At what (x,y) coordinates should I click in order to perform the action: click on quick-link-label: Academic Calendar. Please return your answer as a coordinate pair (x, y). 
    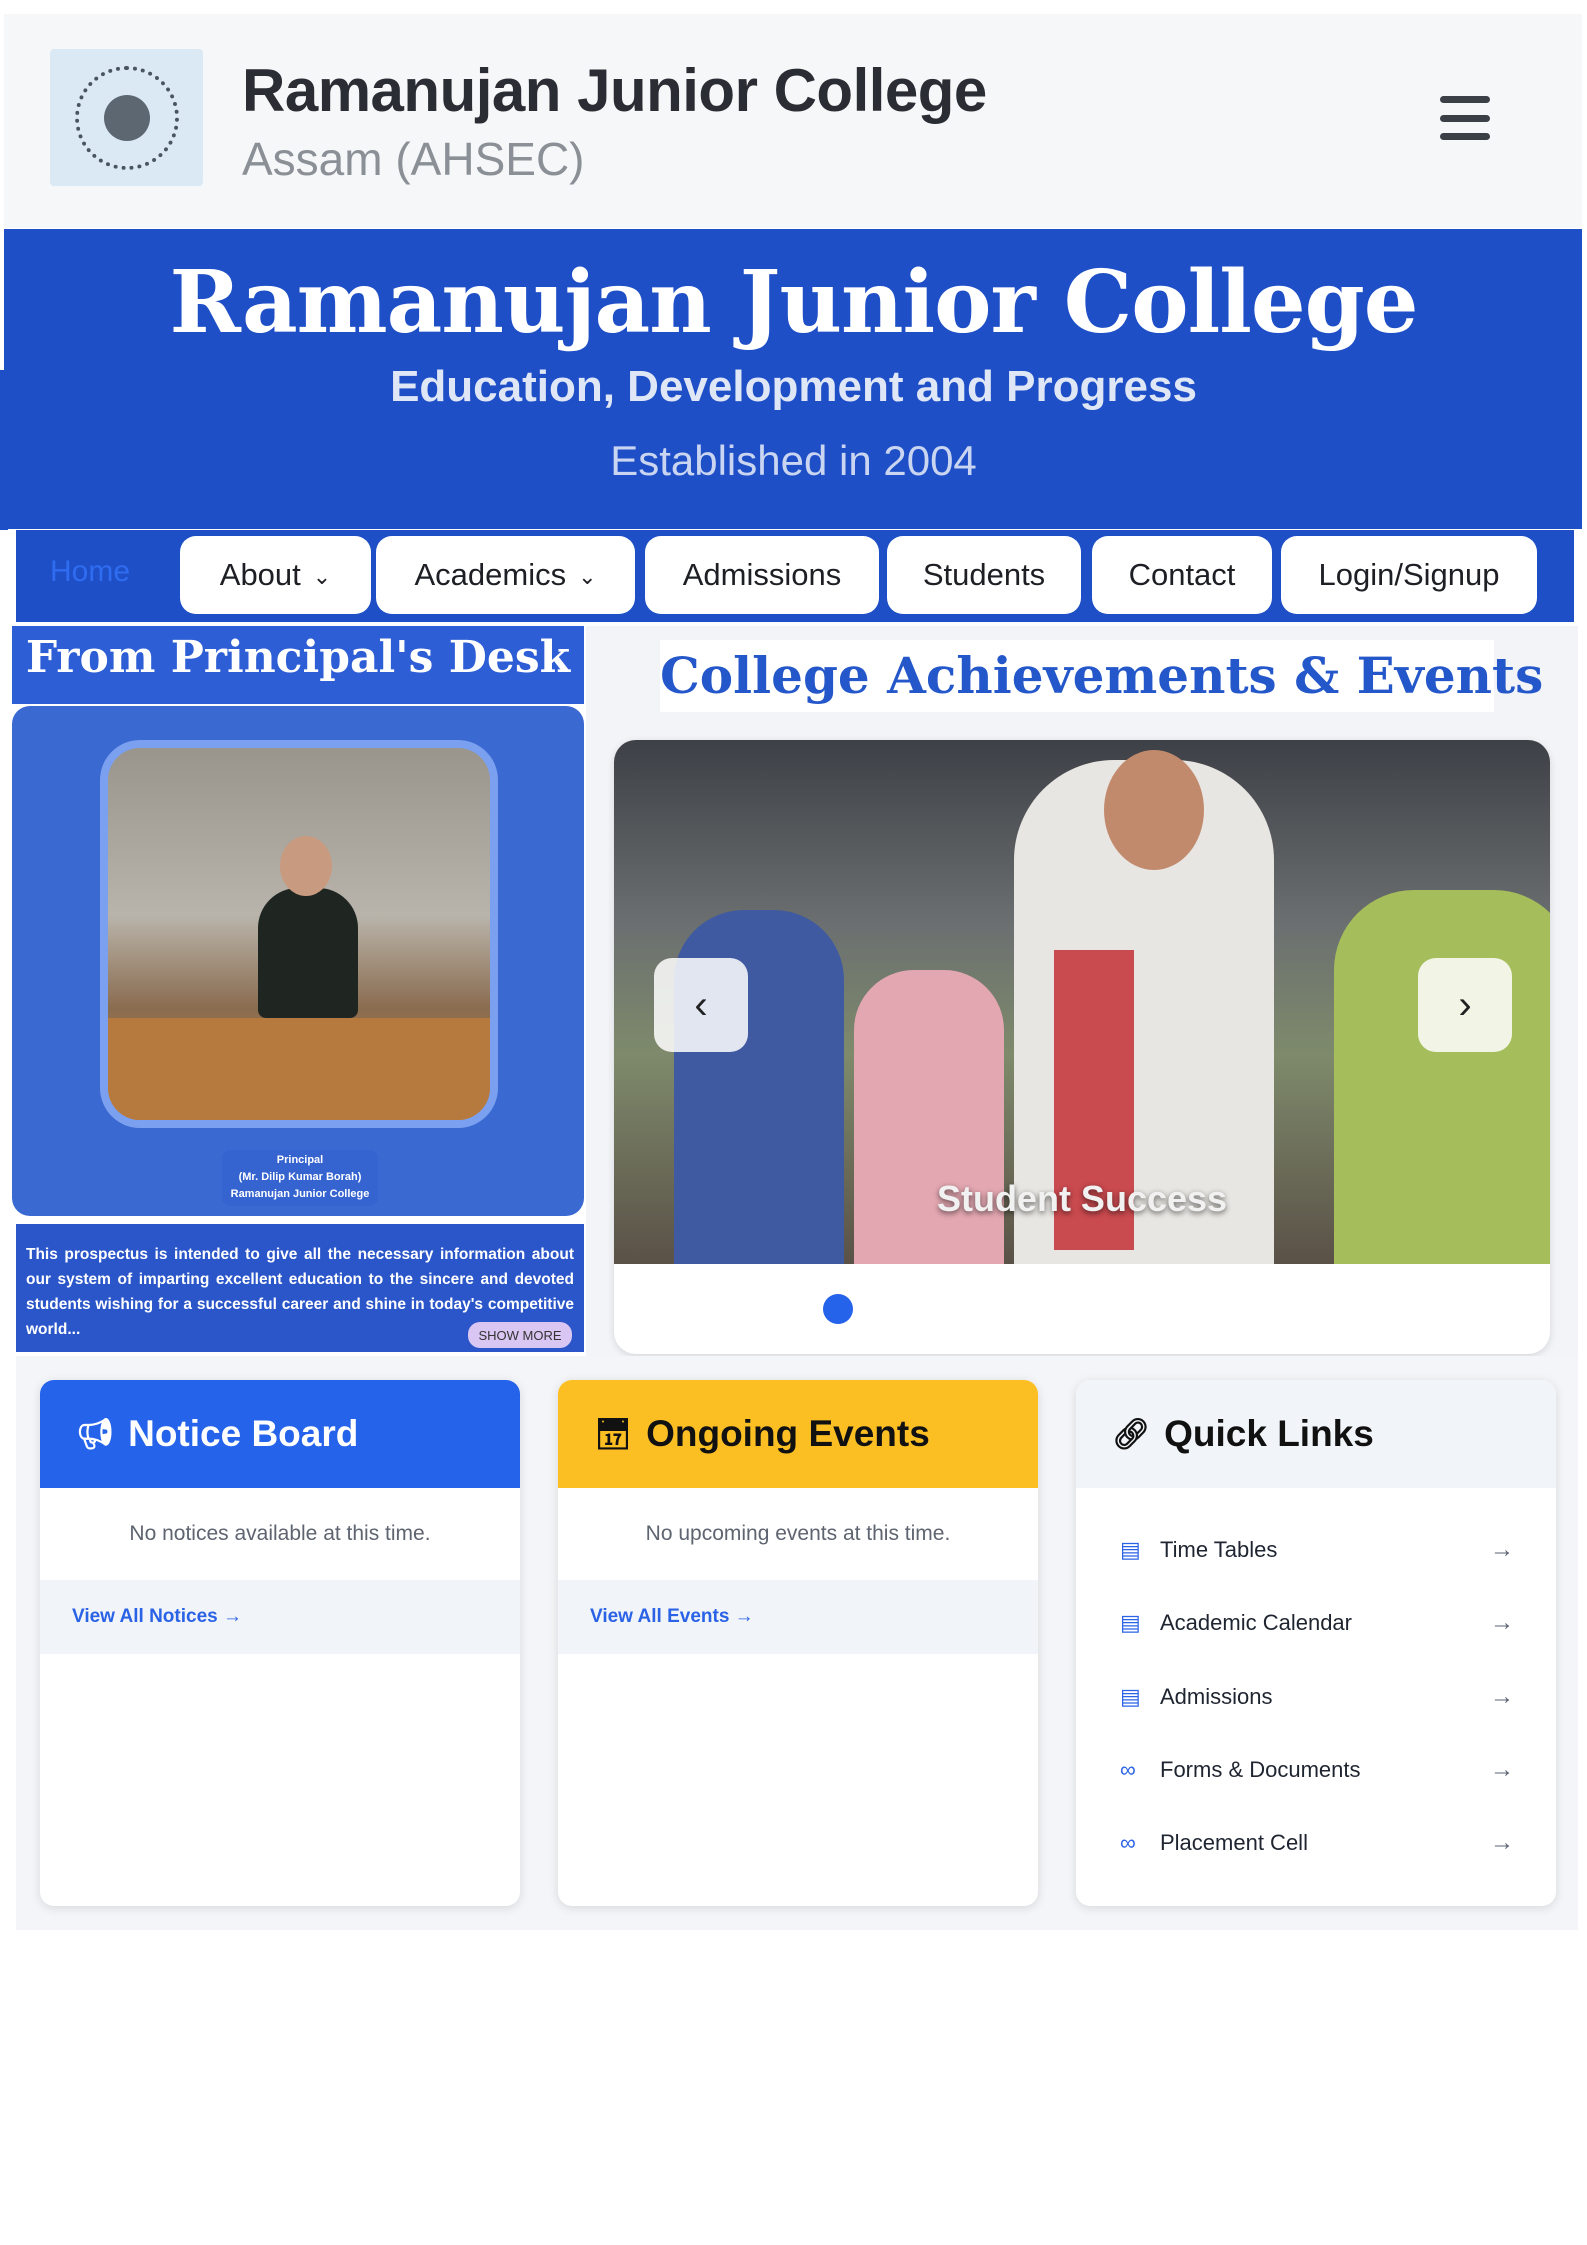
    Looking at the image, I should click on (1256, 1622).